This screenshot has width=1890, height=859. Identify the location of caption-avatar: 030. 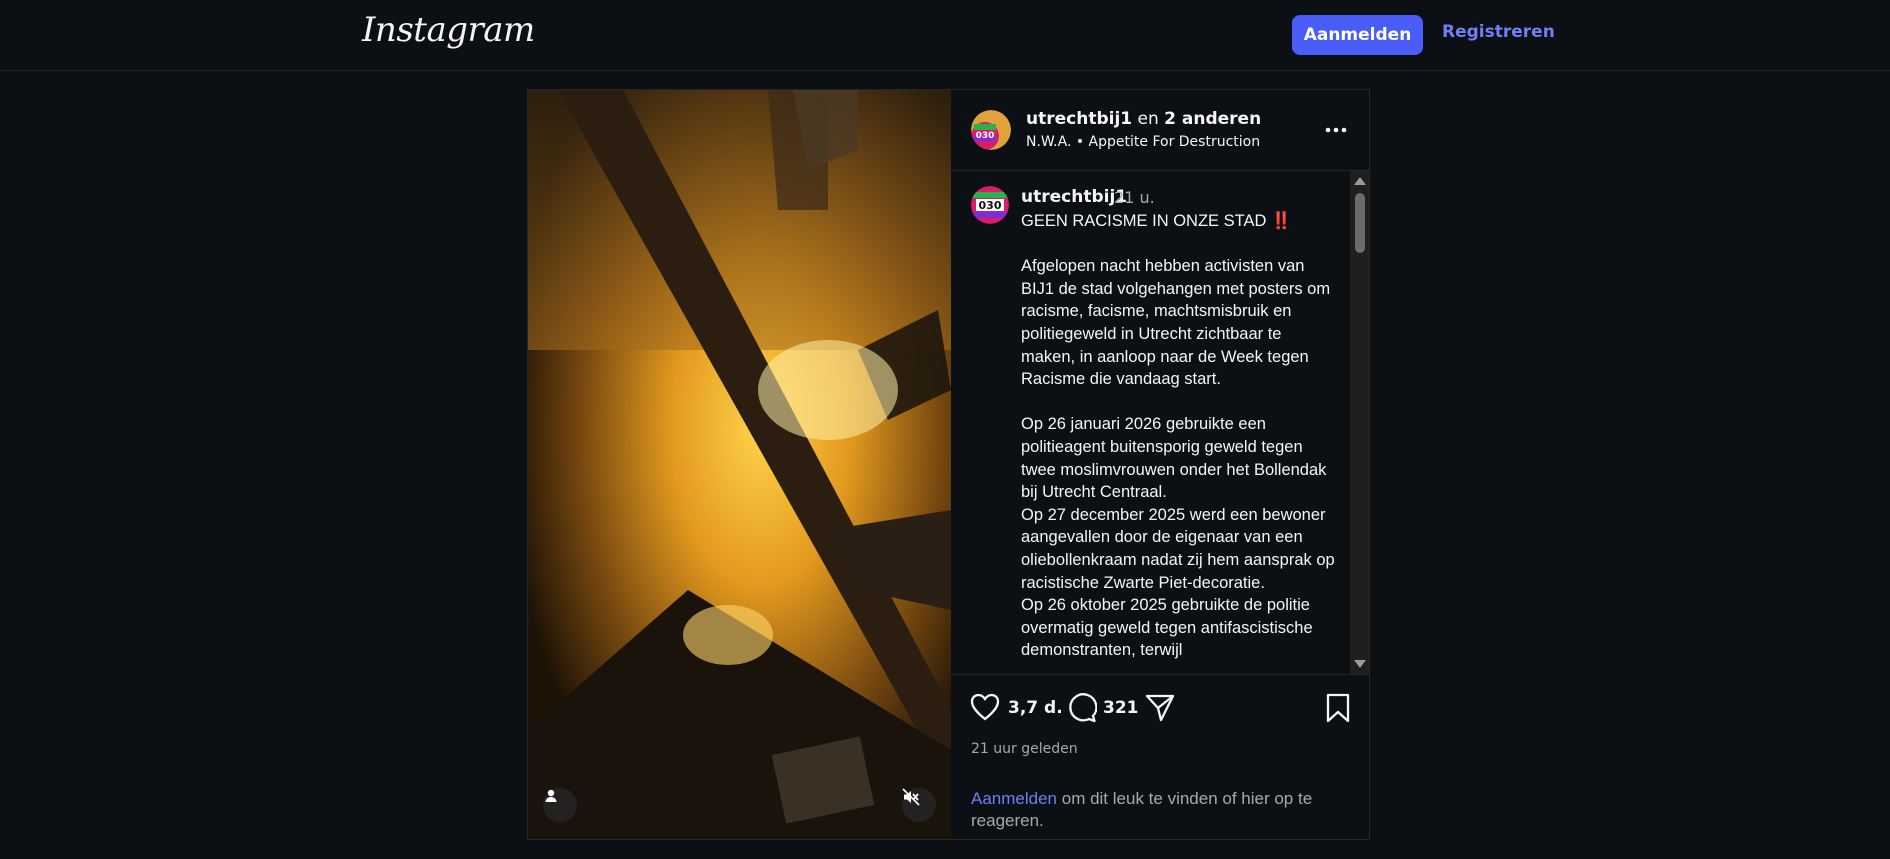
(990, 205).